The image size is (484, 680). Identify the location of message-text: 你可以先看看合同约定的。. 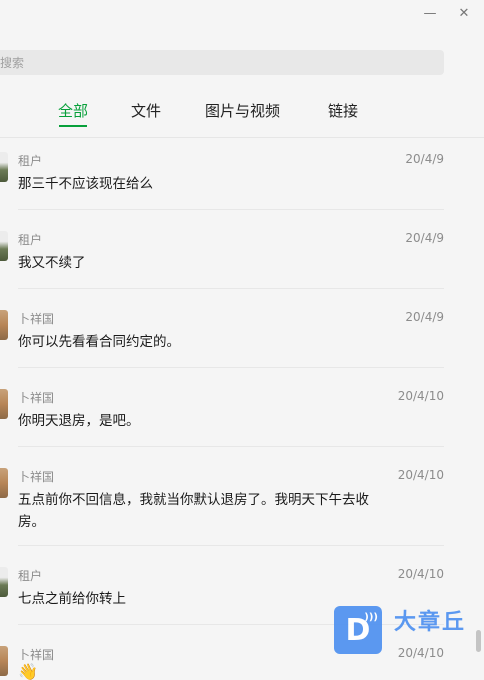
(99, 342).